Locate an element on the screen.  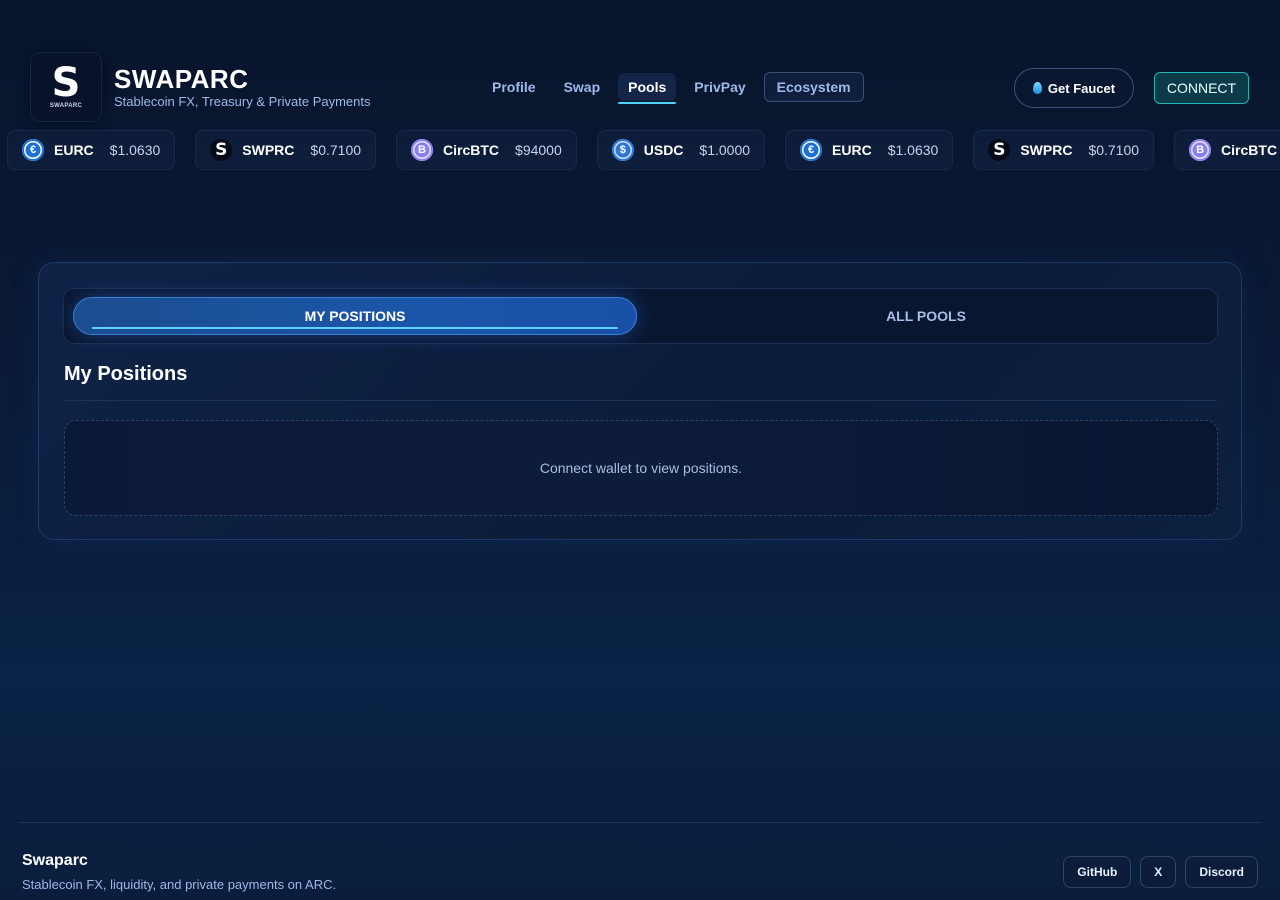
positions-empty-state: Connect wallet to view positions. is located at coordinates (641, 468).